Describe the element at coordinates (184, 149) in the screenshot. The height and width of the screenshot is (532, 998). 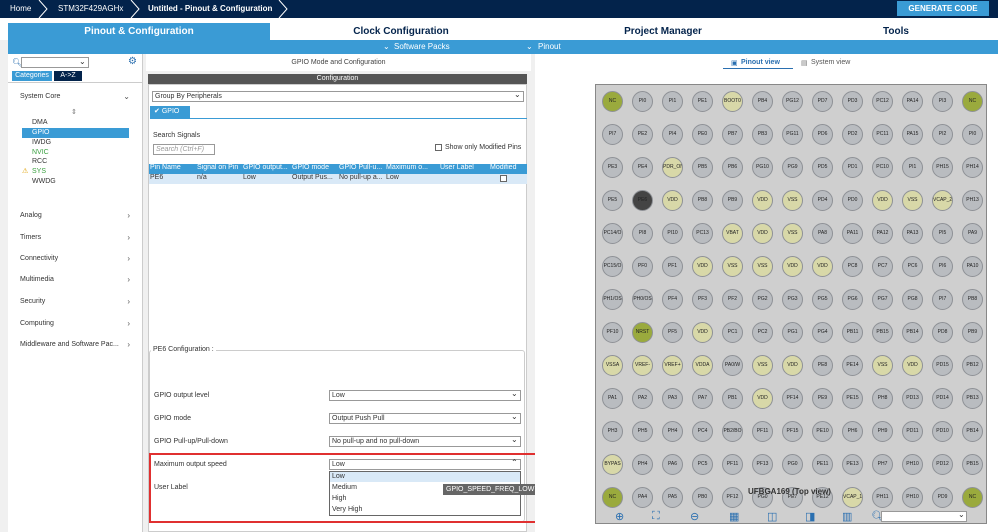
I see `search-signals-input: Search (Ctrl+F)` at that location.